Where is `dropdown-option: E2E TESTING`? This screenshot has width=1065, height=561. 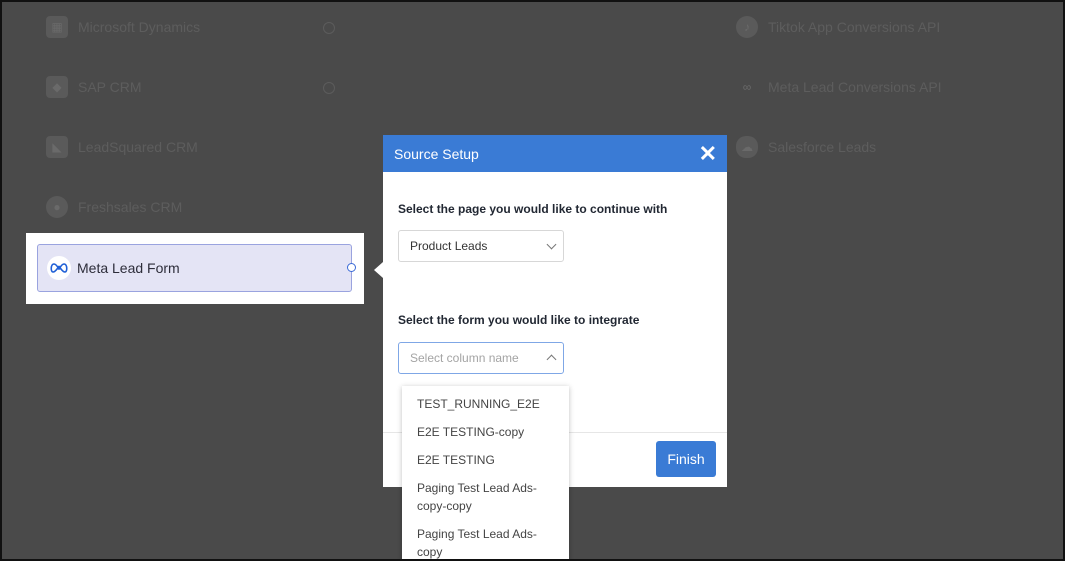 dropdown-option: E2E TESTING is located at coordinates (485, 460).